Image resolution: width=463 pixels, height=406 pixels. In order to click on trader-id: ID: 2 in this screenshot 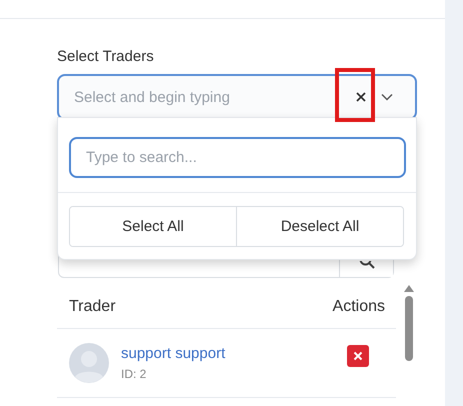, I will do `click(133, 374)`.